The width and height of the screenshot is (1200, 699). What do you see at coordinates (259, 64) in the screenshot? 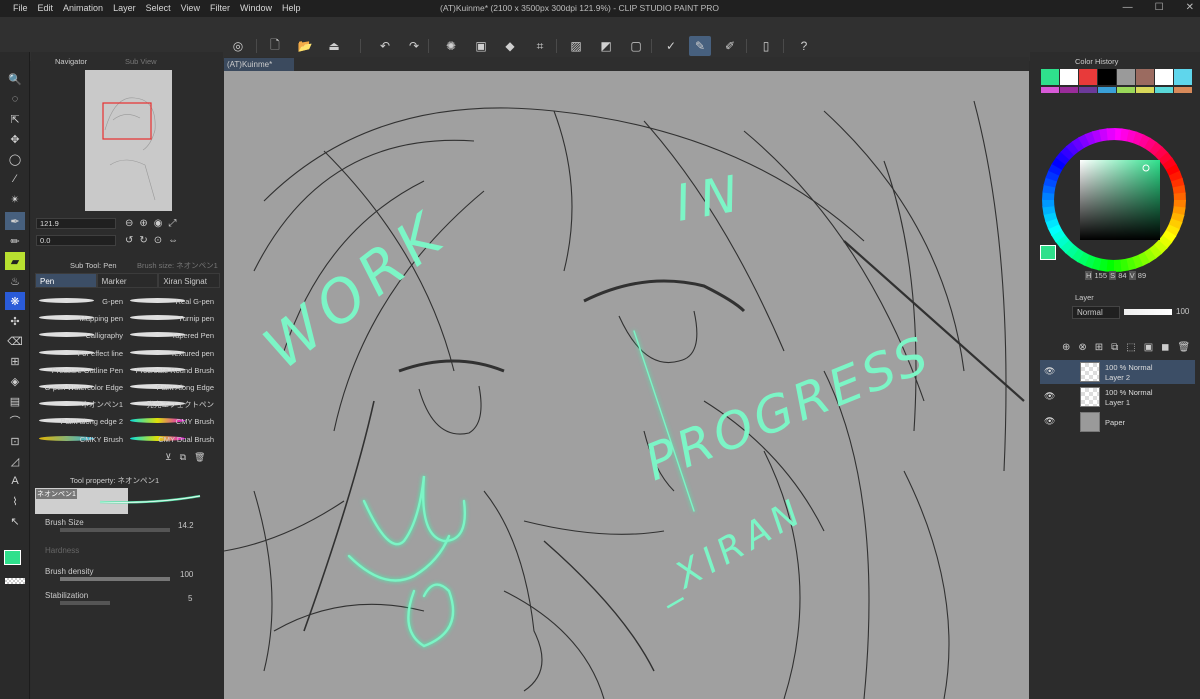
I see `canvas-tab: (AT)Kuinme*` at bounding box center [259, 64].